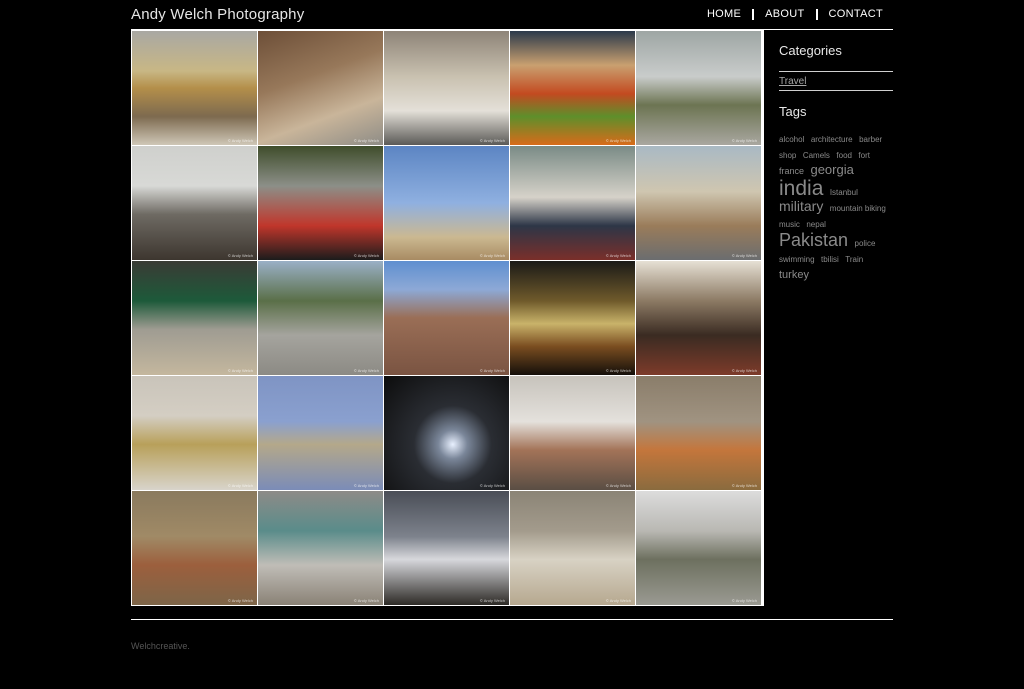 Image resolution: width=1024 pixels, height=689 pixels. Describe the element at coordinates (791, 139) in the screenshot. I see `tag-link: alcohol` at that location.